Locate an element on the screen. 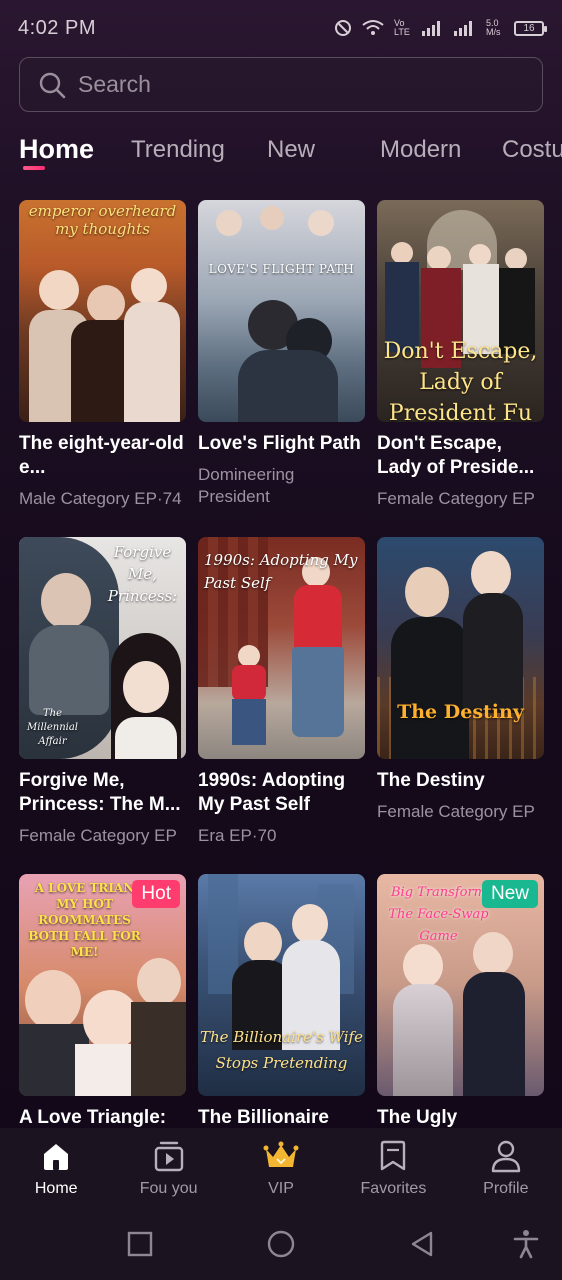 The width and height of the screenshot is (562, 1280). bottom-nav: Home Fou you VIP Favorites Profile is located at coordinates (281, 1168).